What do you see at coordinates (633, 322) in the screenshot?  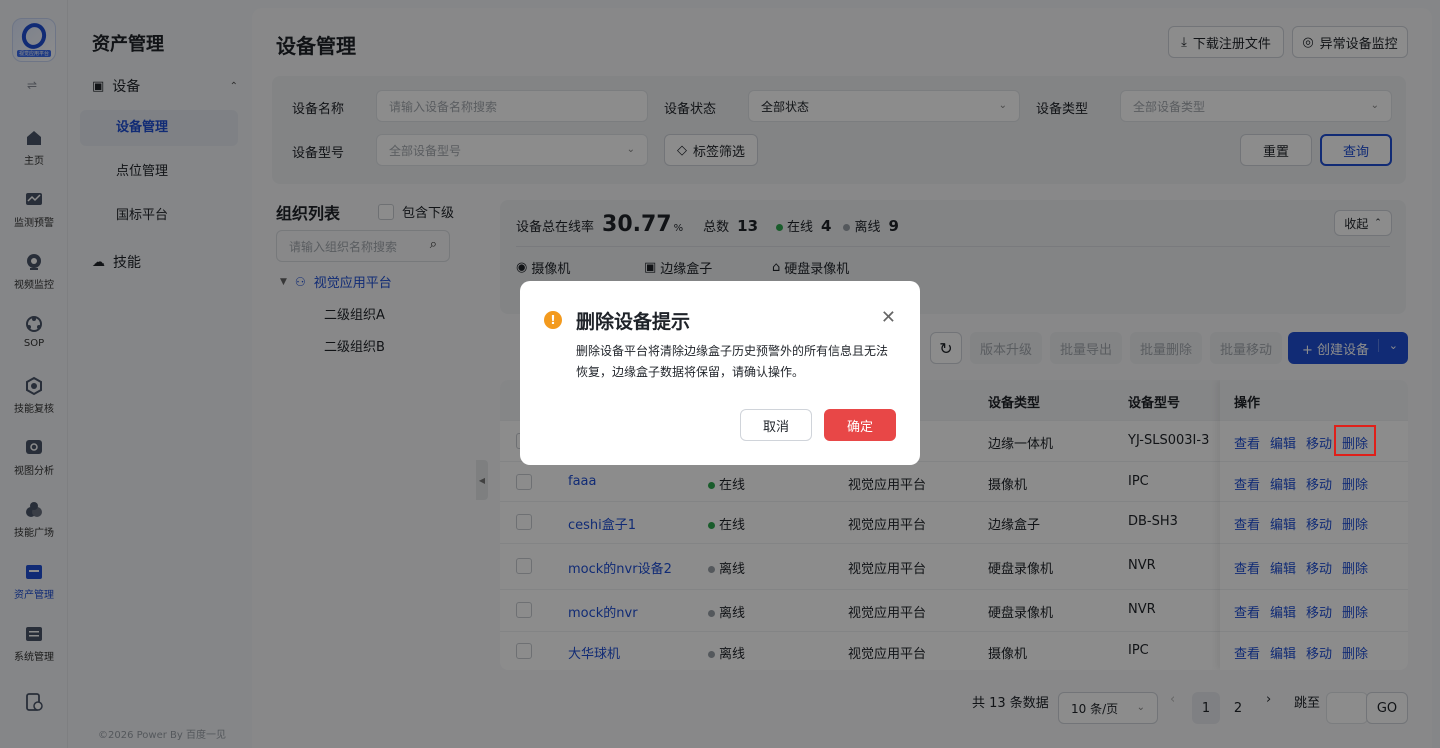 I see `dialog-title: 删除设备提示` at bounding box center [633, 322].